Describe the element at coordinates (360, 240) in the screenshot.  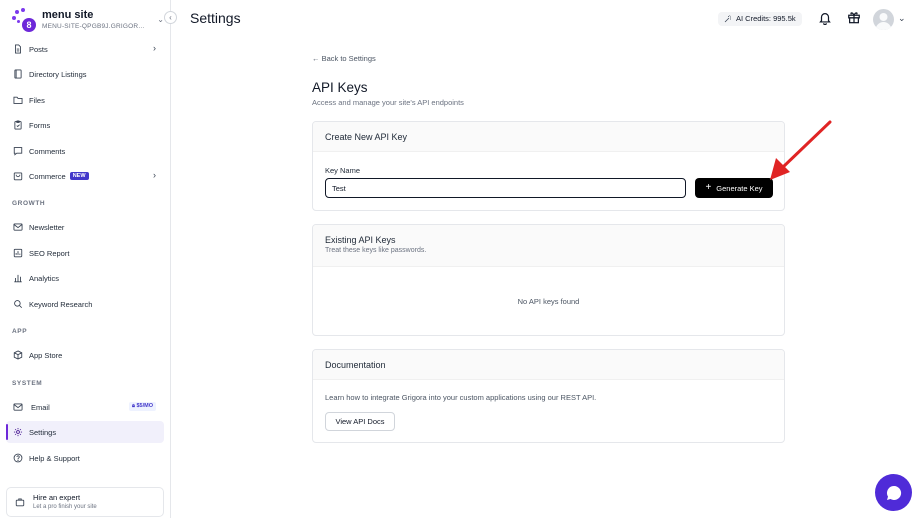
I see `existing-api-keys-title: Existing API Keys` at that location.